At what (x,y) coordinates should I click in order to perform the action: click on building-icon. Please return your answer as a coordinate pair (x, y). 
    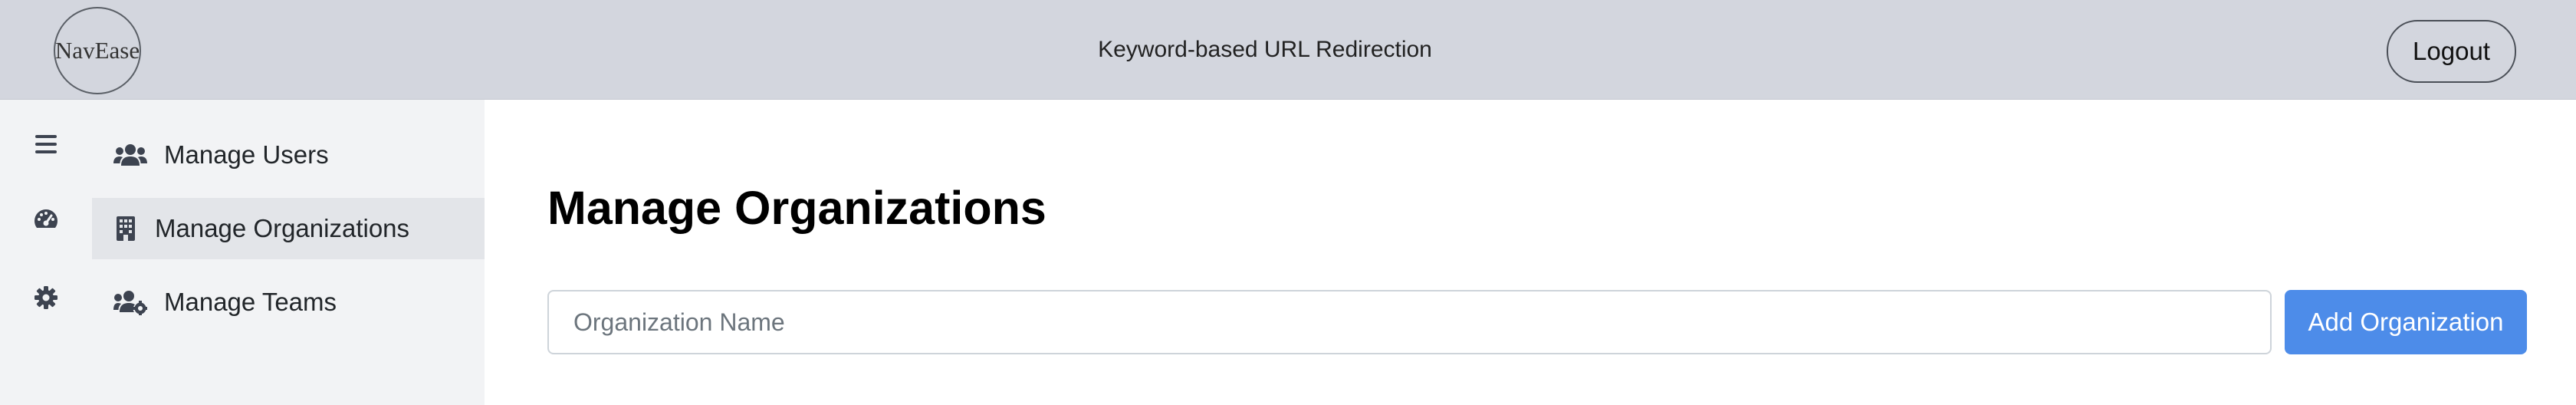
    Looking at the image, I should click on (125, 229).